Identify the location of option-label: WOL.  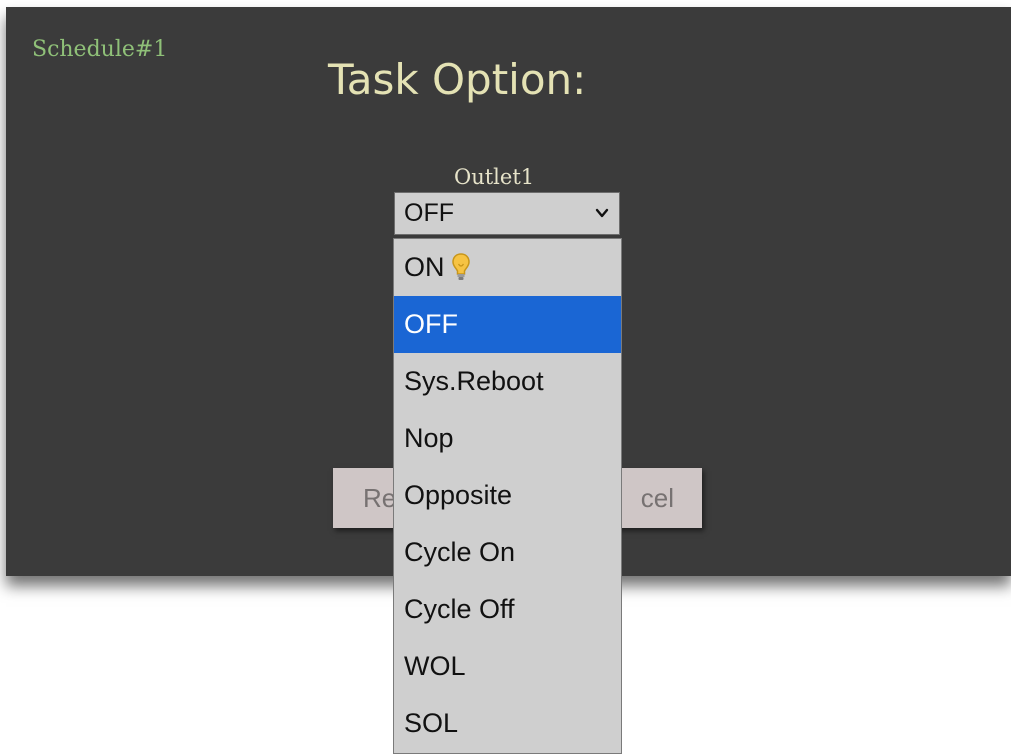
(435, 666).